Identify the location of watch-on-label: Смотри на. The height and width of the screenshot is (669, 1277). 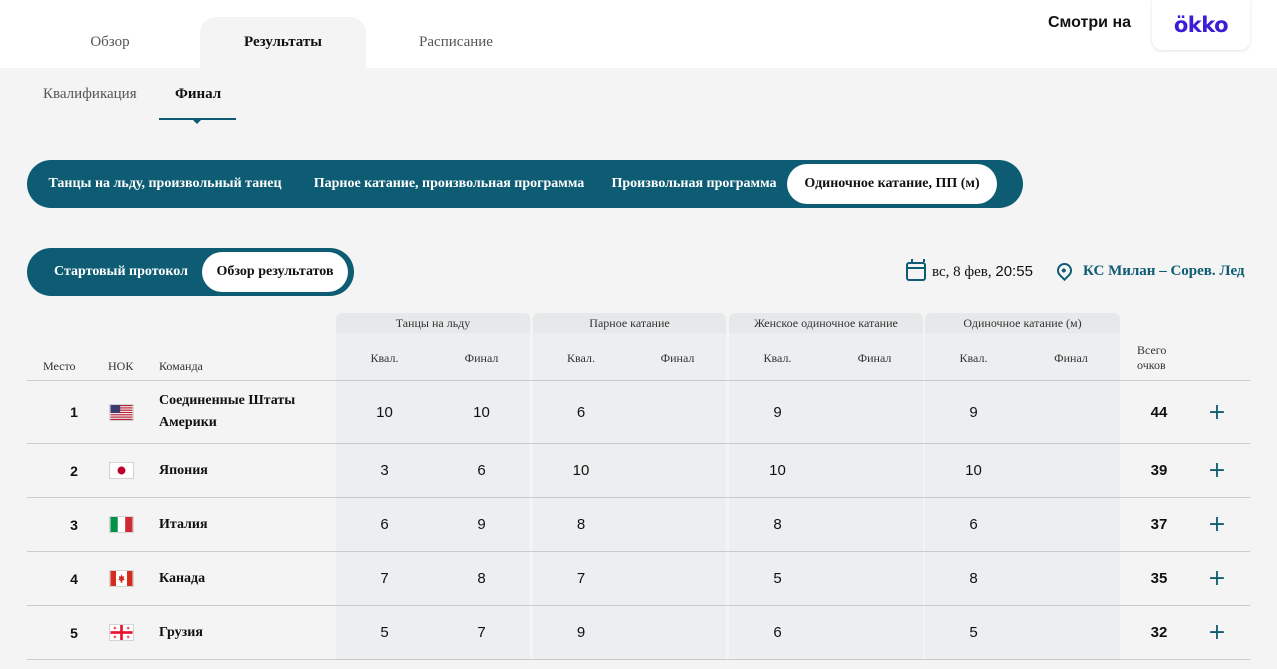
(1090, 22).